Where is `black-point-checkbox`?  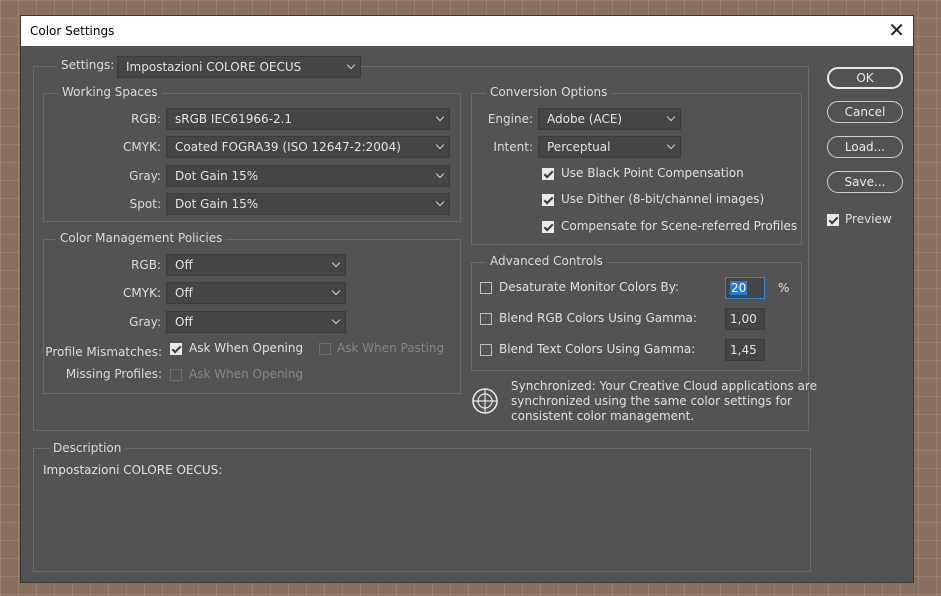
black-point-checkbox is located at coordinates (548, 174).